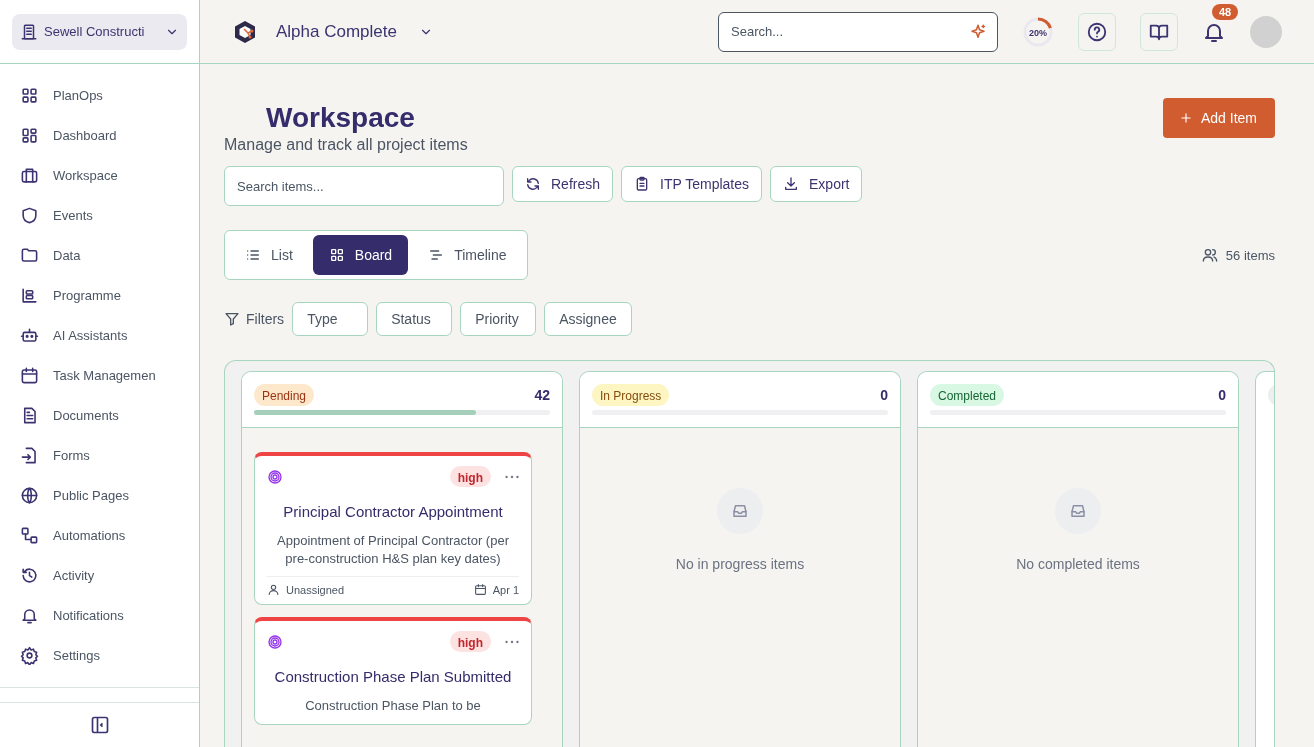 The image size is (1314, 747). Describe the element at coordinates (100, 295) in the screenshot. I see `sidebar-item: Programme` at that location.